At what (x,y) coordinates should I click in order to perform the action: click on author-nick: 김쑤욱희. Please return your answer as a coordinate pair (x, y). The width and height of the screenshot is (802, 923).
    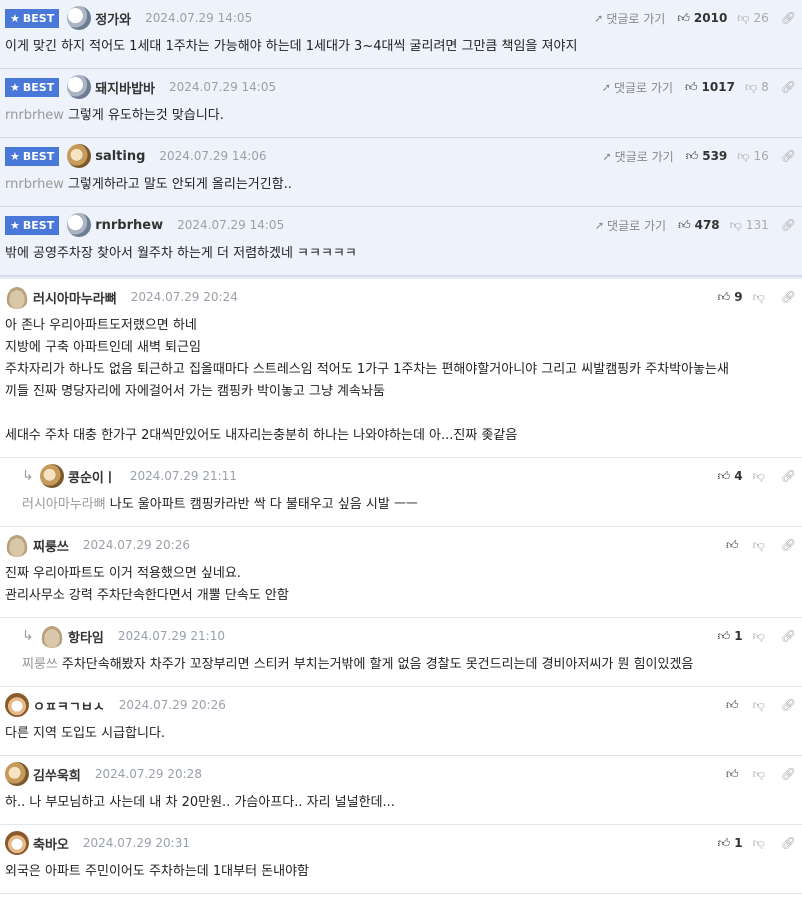
    Looking at the image, I should click on (57, 774).